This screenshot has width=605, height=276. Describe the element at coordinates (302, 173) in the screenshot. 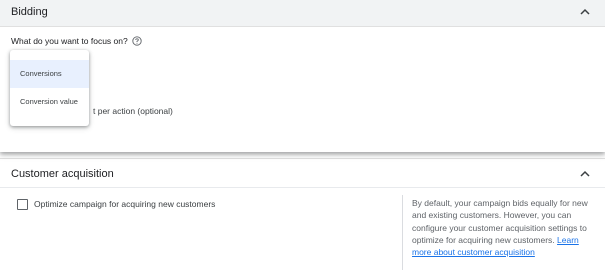

I see `customer-acquisition-header: Customer acquisition` at that location.